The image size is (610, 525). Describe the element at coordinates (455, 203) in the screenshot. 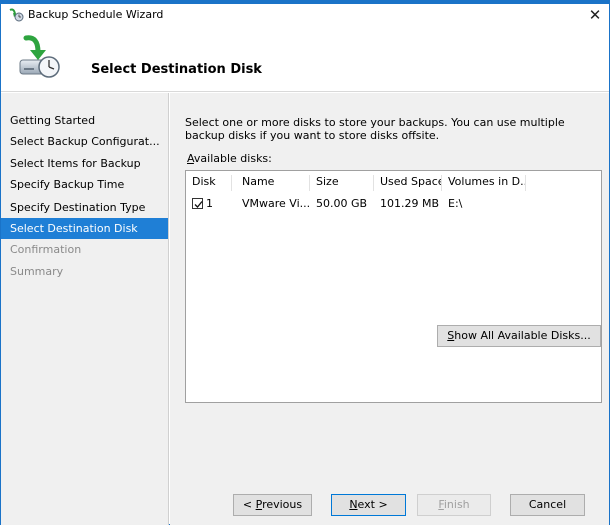

I see `disk-volumes: E:\` at that location.